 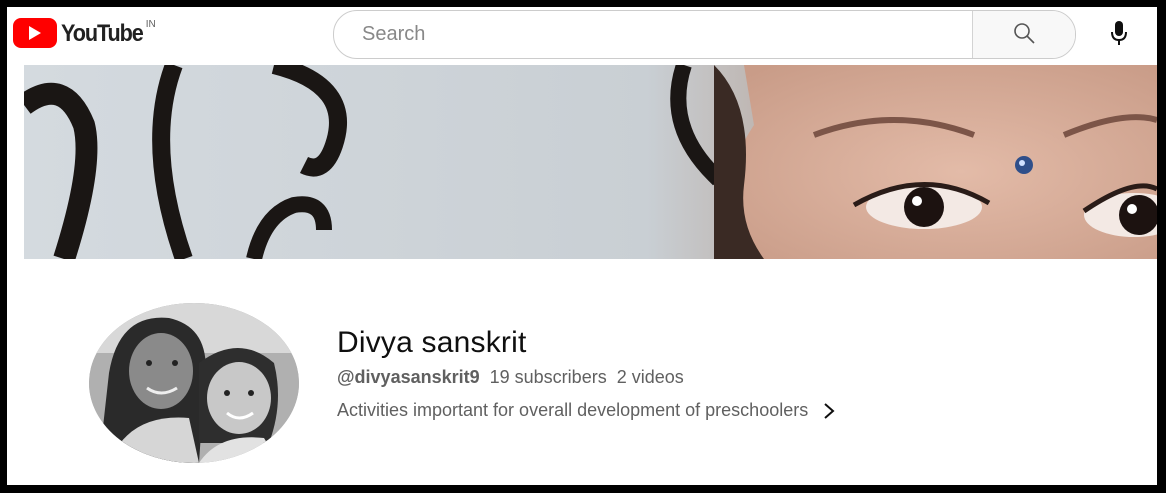 What do you see at coordinates (829, 411) in the screenshot?
I see `chevron-right-icon` at bounding box center [829, 411].